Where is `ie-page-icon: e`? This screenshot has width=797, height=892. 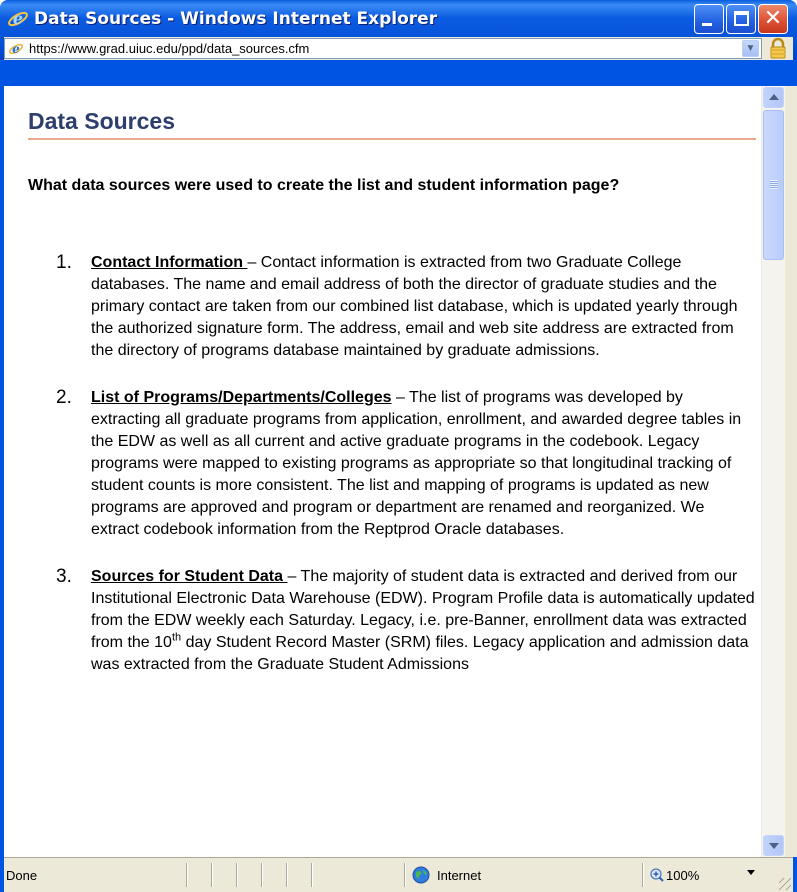
ie-page-icon: e is located at coordinates (16, 49).